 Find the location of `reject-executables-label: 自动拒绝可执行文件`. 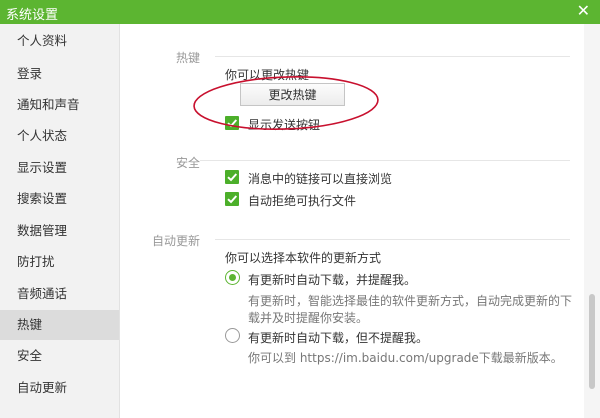

reject-executables-label: 自动拒绝可执行文件 is located at coordinates (302, 201).